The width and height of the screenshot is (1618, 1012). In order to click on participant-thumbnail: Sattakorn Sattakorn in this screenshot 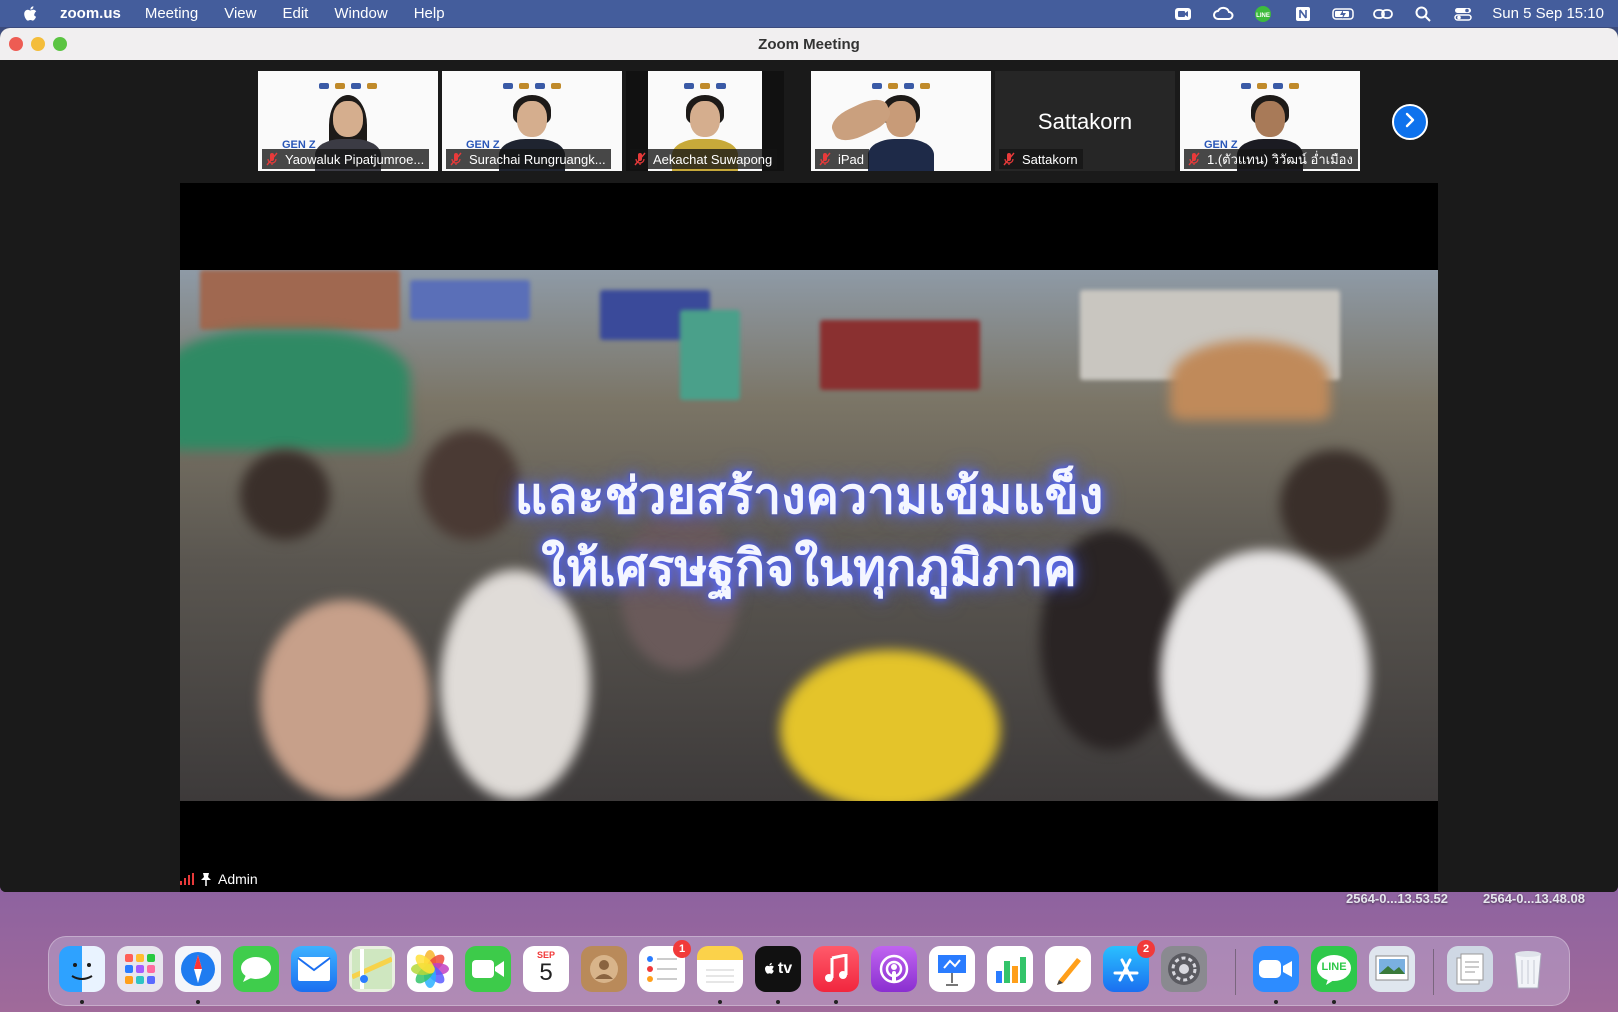, I will do `click(1085, 121)`.